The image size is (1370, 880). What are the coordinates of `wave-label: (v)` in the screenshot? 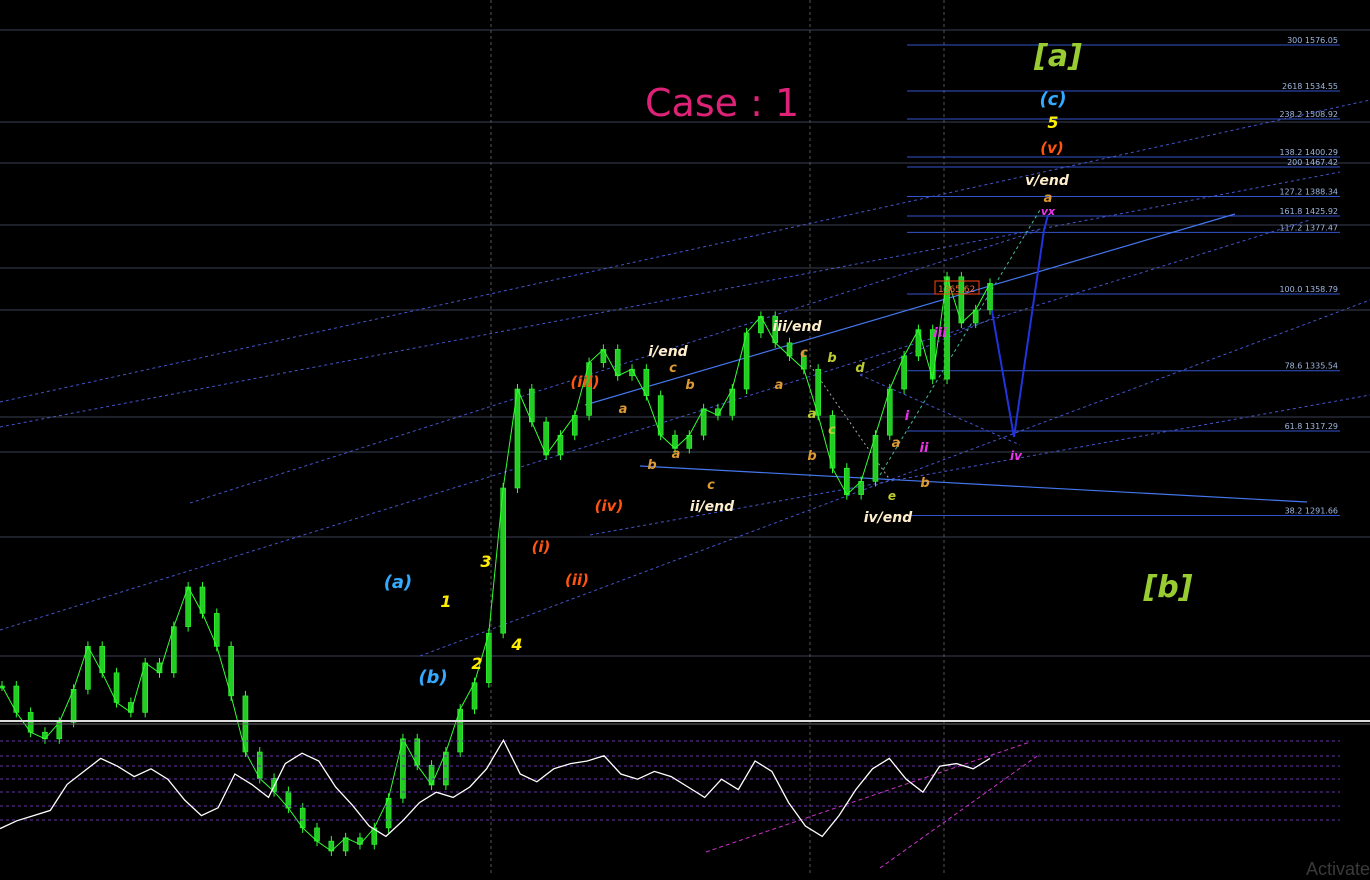 It's located at (1052, 148).